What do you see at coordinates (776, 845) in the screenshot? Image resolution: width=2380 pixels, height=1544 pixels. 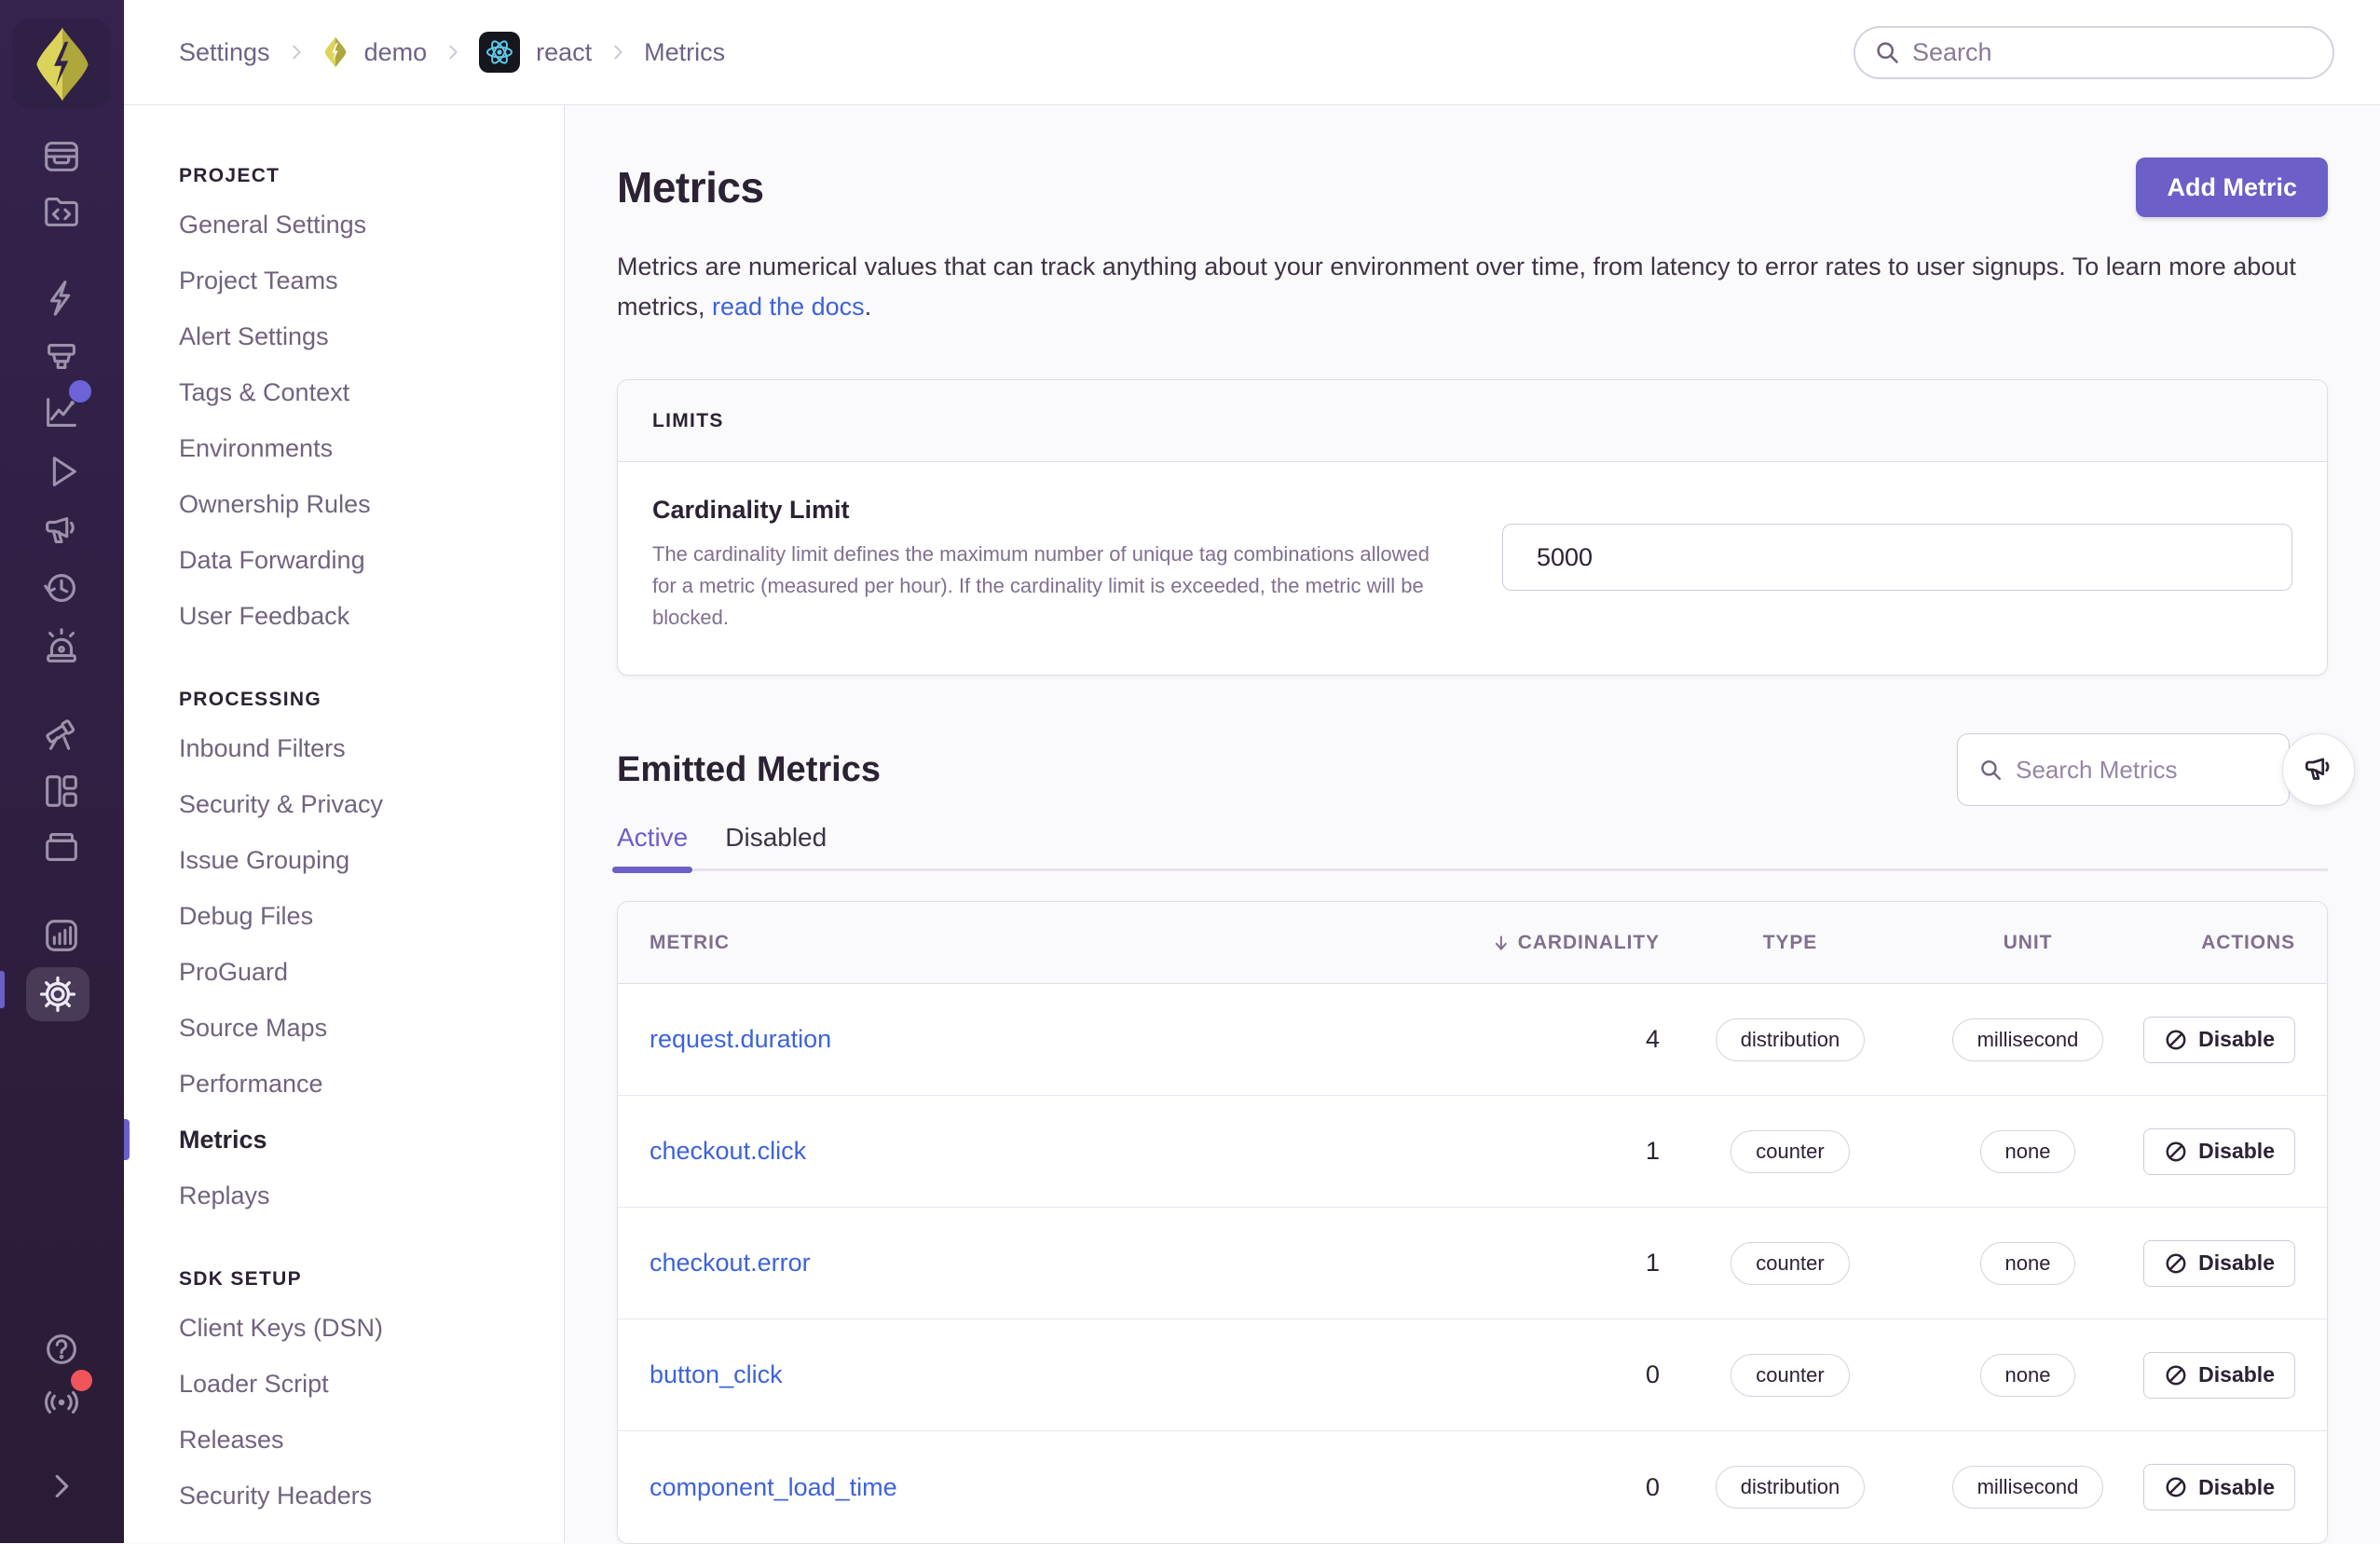 I see `tab-disabled: Disabled` at bounding box center [776, 845].